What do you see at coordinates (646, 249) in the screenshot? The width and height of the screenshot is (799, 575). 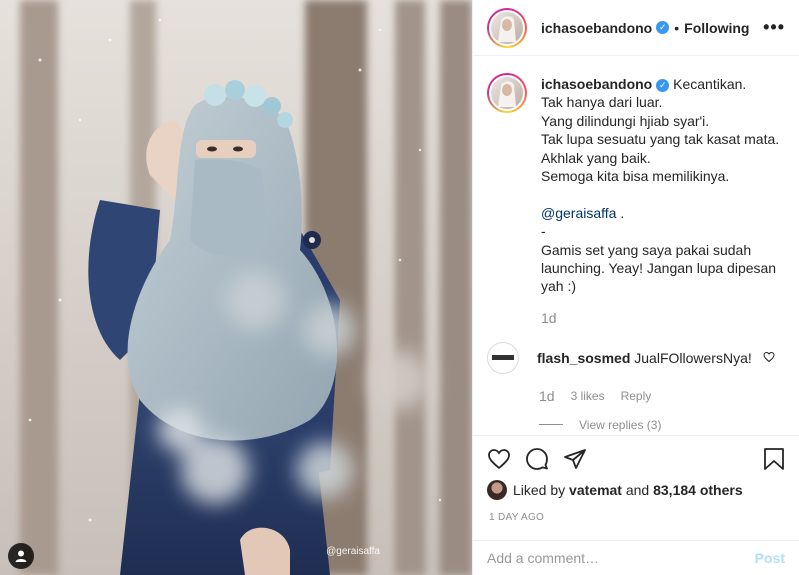 I see `caption-text-line: Gamis set yang saya pakai sudah` at bounding box center [646, 249].